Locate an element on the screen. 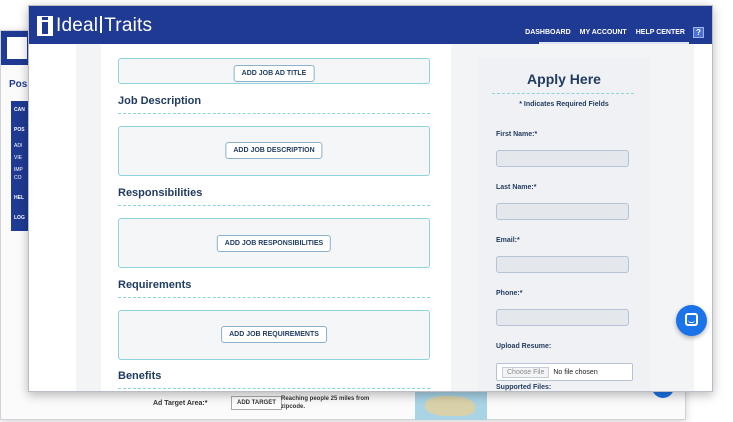  map-landmass is located at coordinates (450, 406).